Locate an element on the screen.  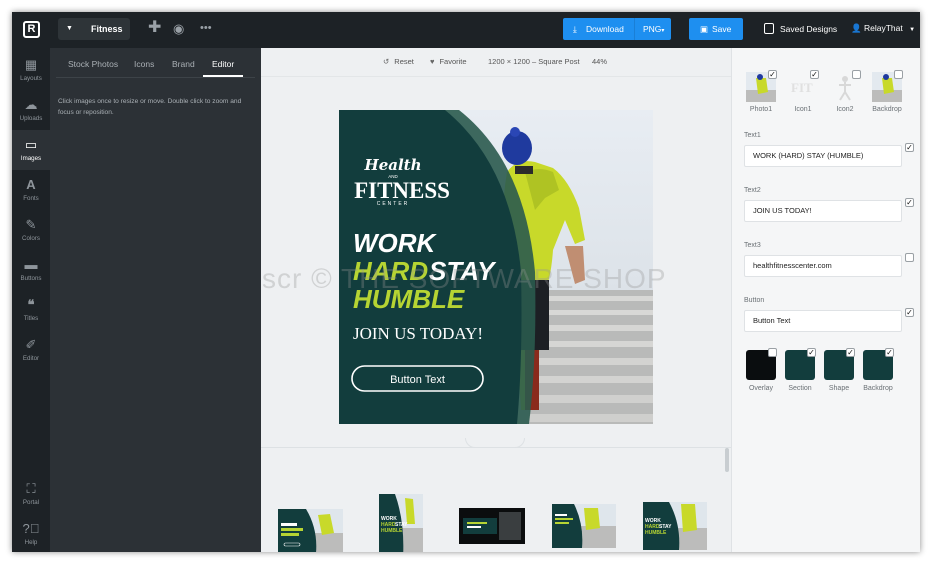
font-icon: A is located at coordinates (31, 184).